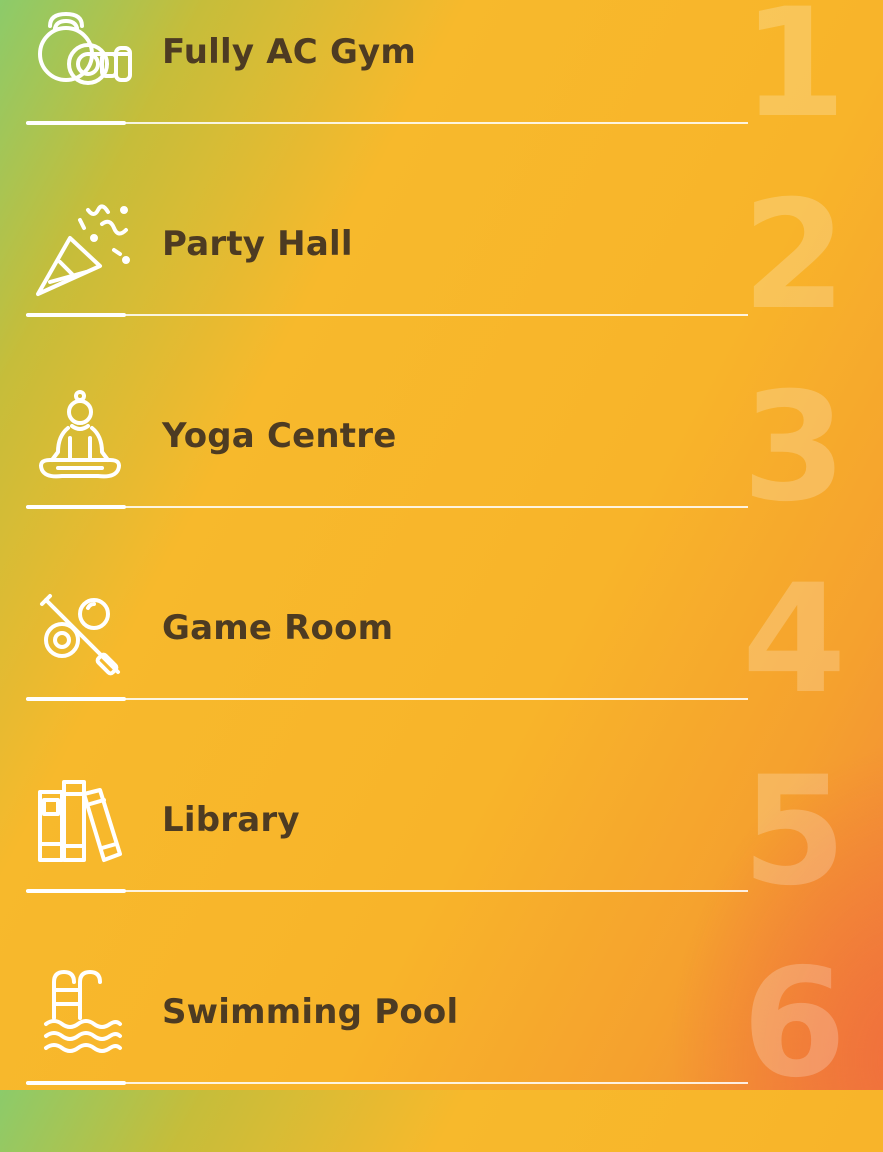 This screenshot has height=1152, width=883. What do you see at coordinates (289, 52) in the screenshot?
I see `amenity-label: Fully AC Gym` at bounding box center [289, 52].